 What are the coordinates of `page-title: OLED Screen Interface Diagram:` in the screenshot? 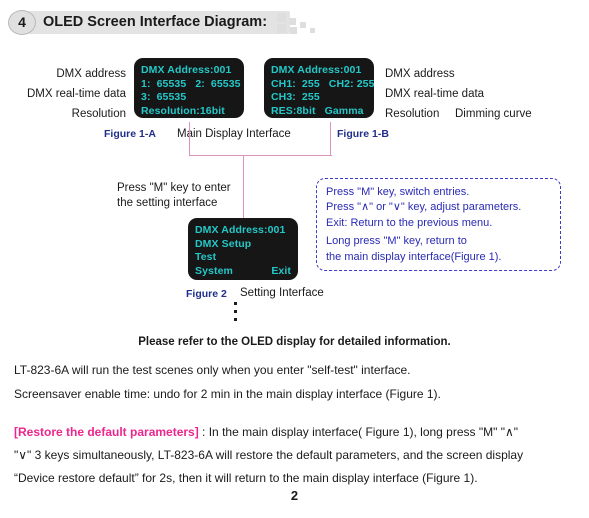 It's located at (155, 22).